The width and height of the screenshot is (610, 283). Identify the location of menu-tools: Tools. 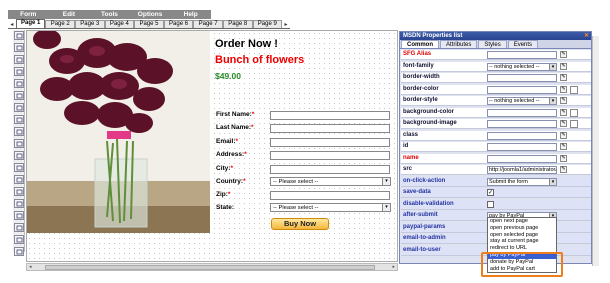
(109, 14).